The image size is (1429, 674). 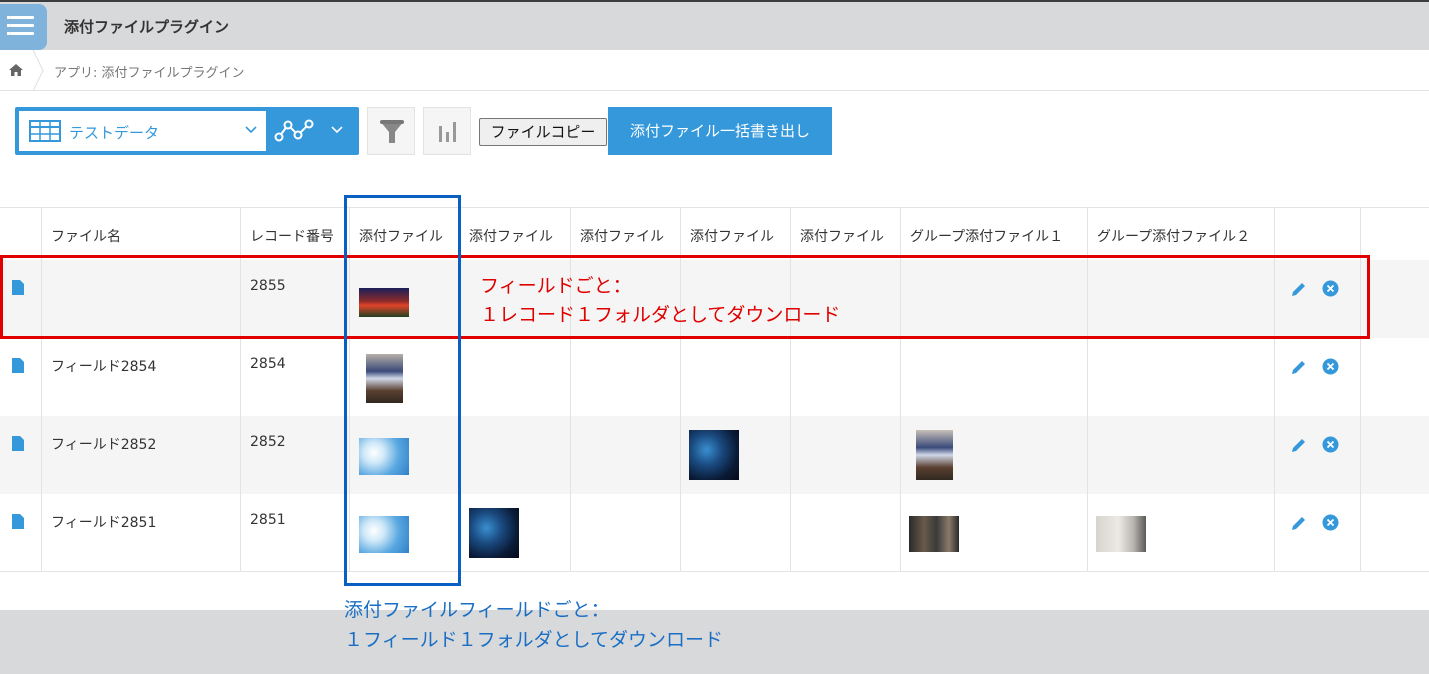 I want to click on table-row: フィールド2854 2854, so click(x=714, y=377).